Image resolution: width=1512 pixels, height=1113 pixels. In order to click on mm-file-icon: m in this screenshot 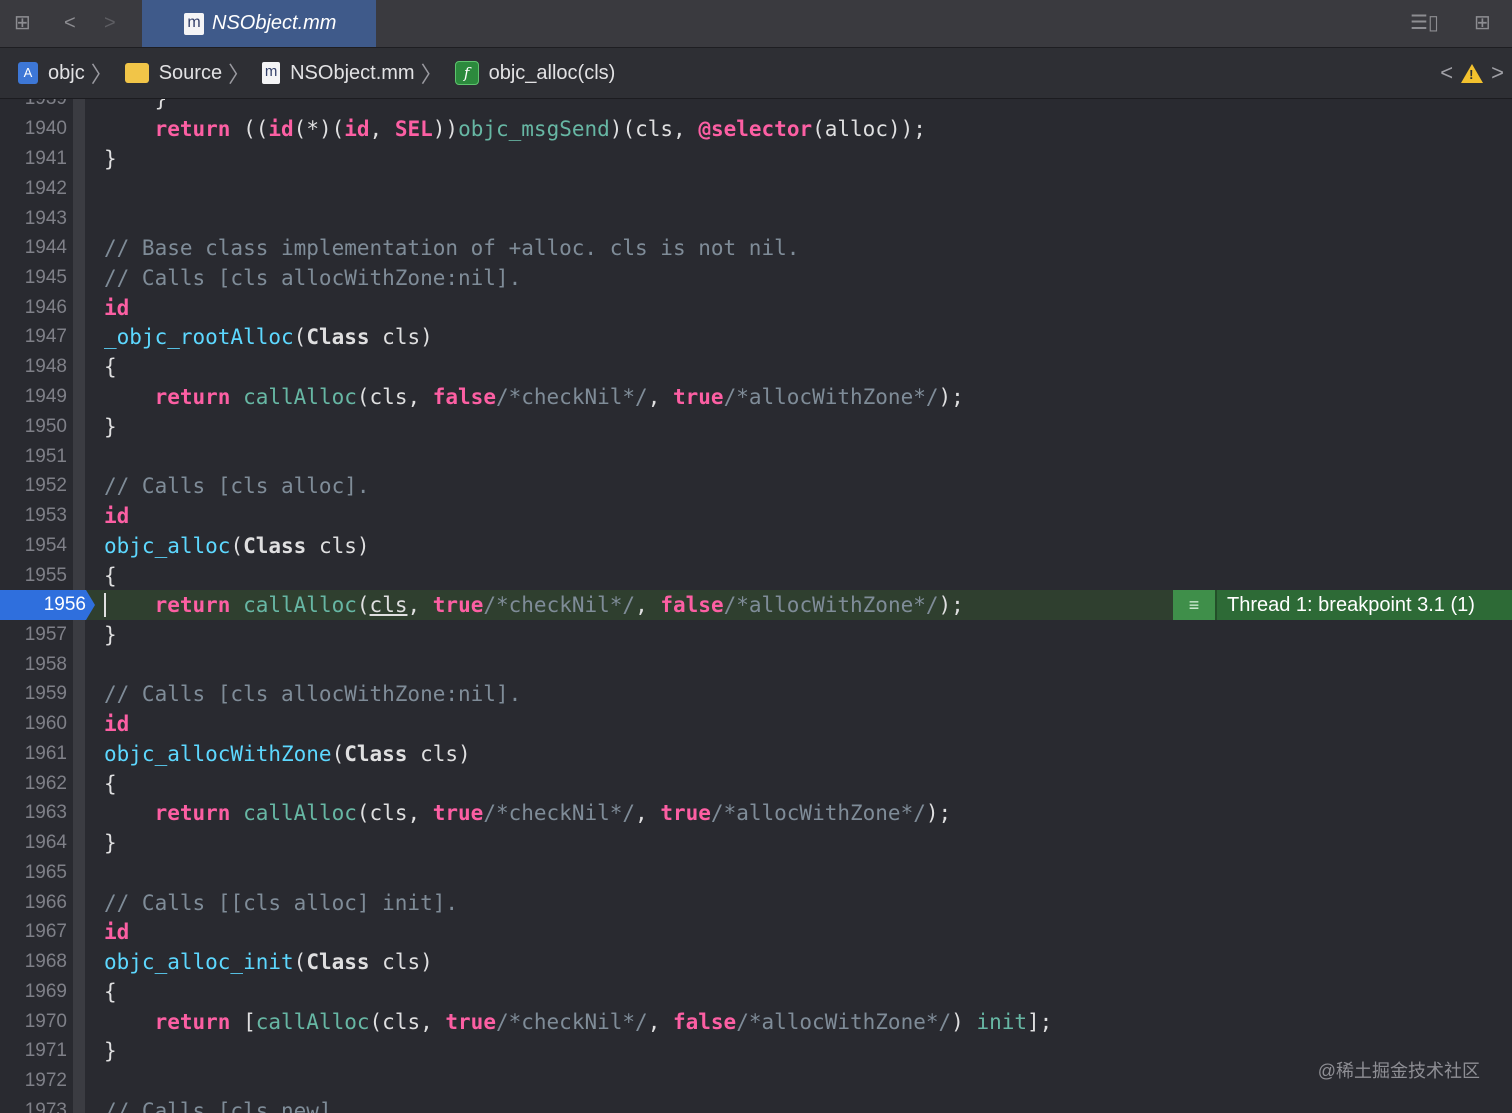, I will do `click(271, 73)`.